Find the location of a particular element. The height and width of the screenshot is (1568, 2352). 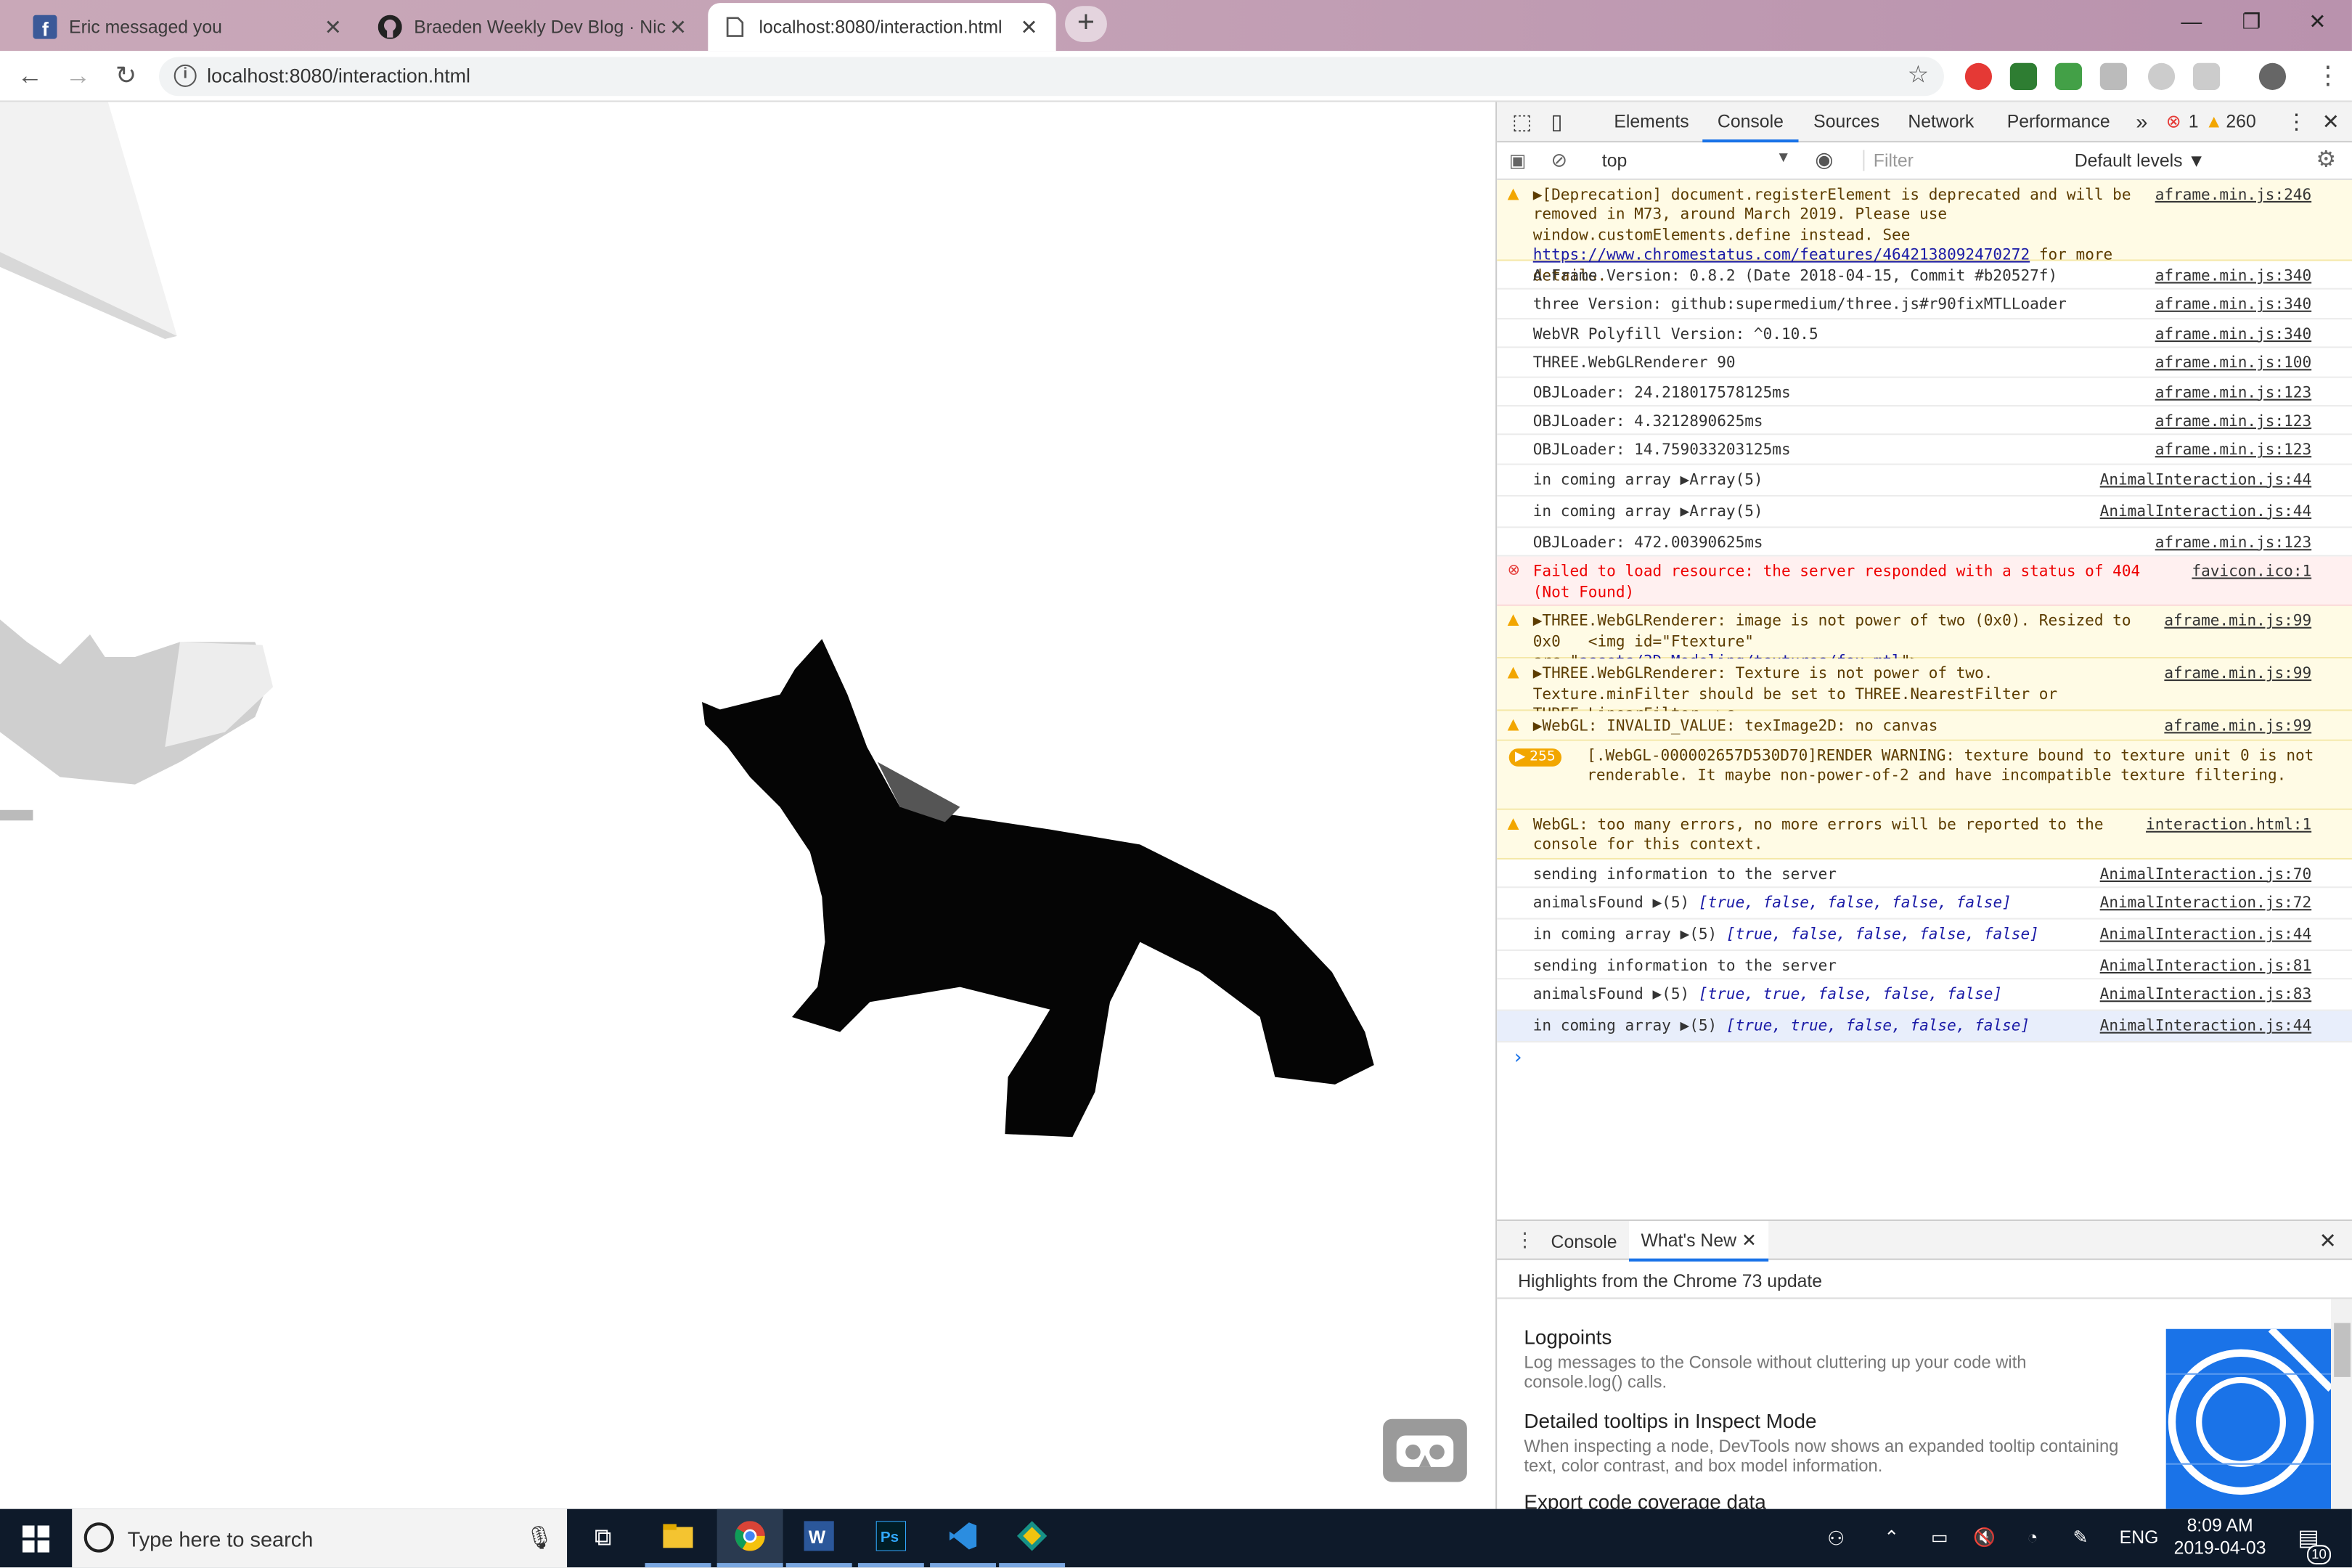

drawer-menu-icon: ⋮ is located at coordinates (1525, 1240).